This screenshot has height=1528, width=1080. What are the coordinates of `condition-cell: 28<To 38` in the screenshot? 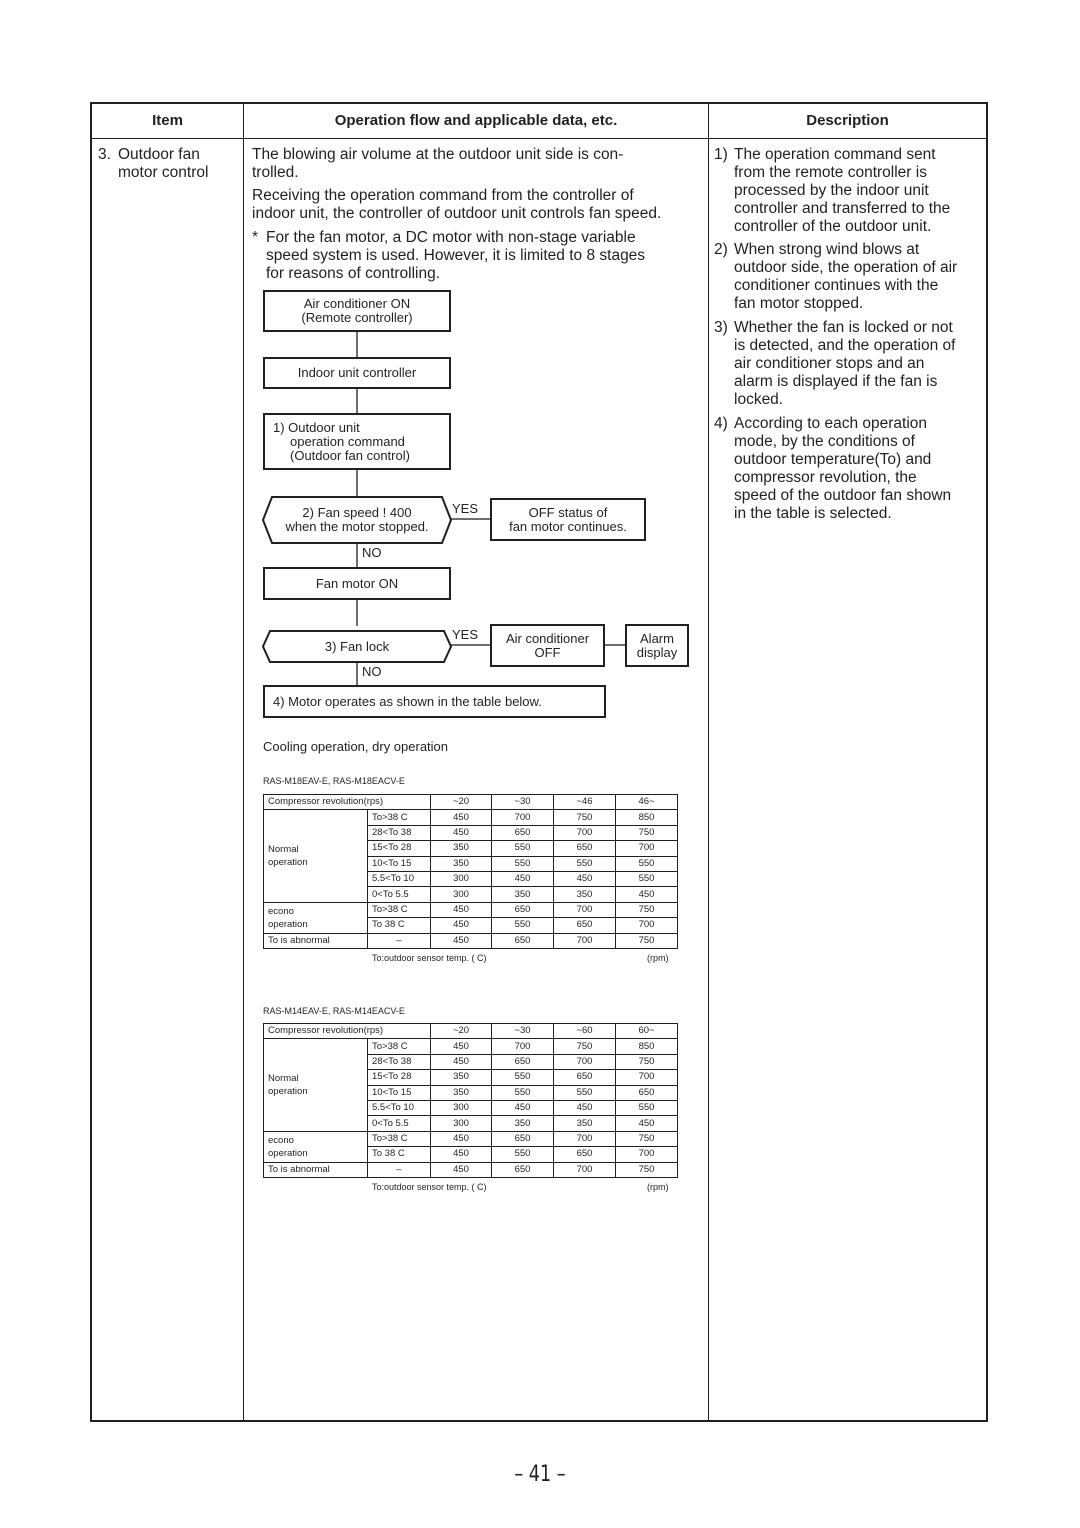 It's located at (399, 1062).